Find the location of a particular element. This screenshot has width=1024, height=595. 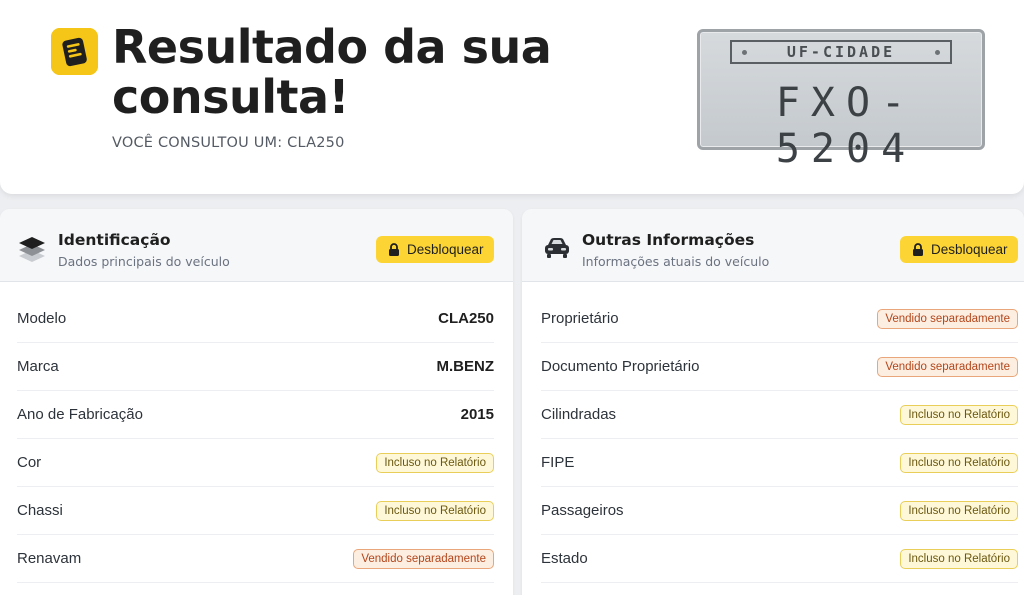

field-label: Documento Proprietário is located at coordinates (620, 366).